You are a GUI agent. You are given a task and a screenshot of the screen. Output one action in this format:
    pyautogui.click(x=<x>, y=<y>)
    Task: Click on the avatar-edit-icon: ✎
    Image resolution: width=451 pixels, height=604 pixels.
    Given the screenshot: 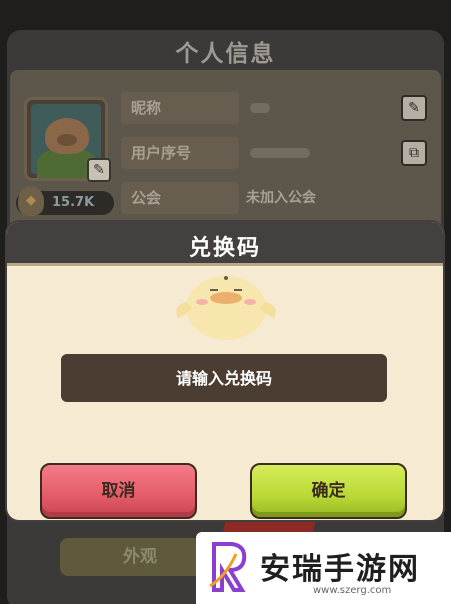 What is the action you would take?
    pyautogui.click(x=99, y=170)
    